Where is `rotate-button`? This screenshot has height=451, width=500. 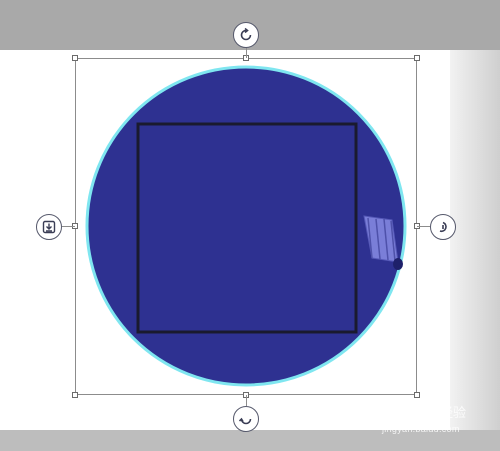 rotate-button is located at coordinates (246, 35).